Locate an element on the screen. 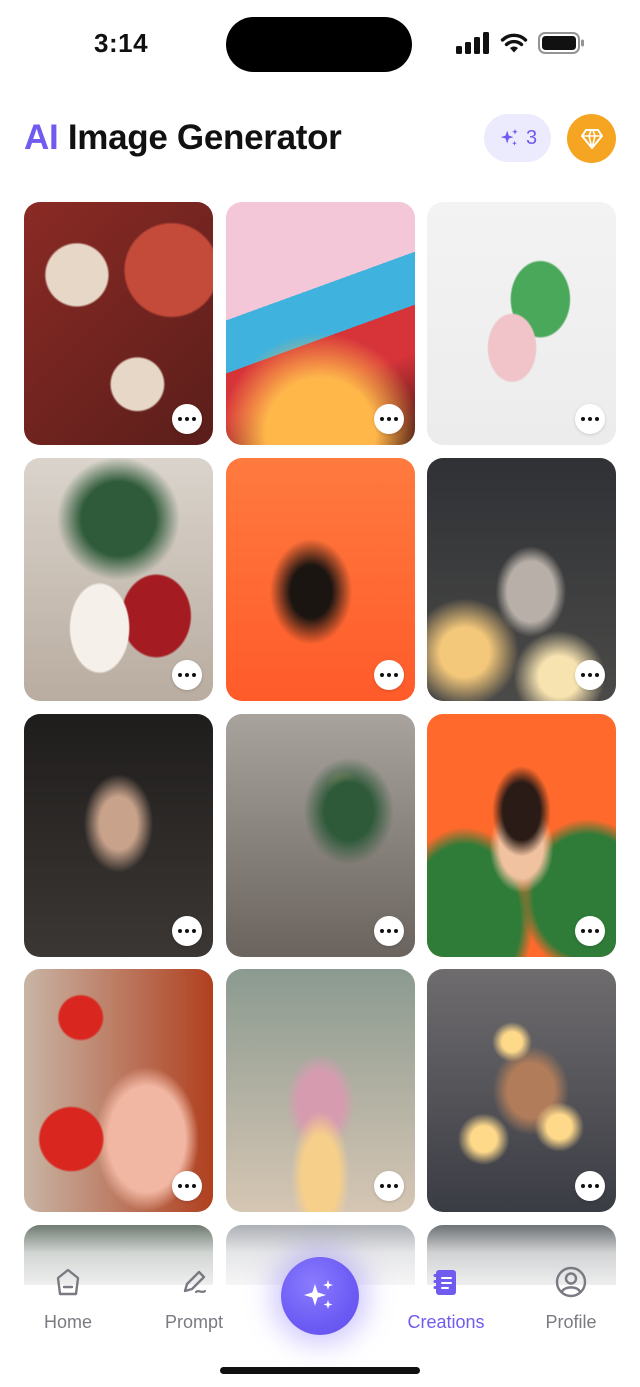 Image resolution: width=640 pixels, height=1387 pixels. credits-count: 3 is located at coordinates (531, 137).